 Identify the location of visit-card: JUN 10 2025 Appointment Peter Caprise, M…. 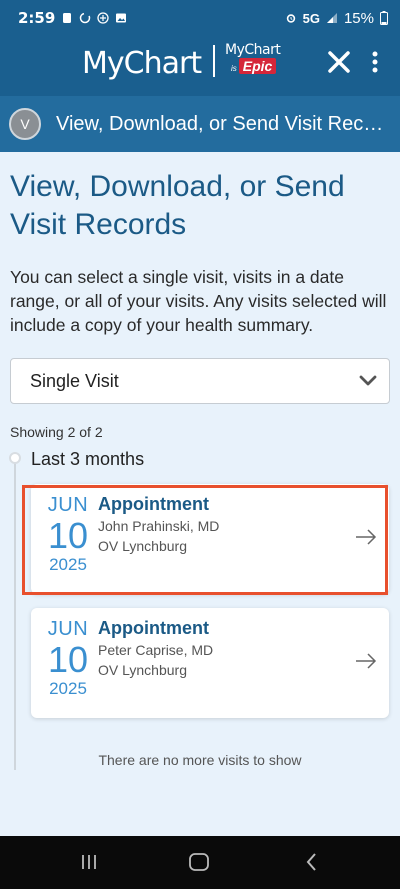
(210, 663).